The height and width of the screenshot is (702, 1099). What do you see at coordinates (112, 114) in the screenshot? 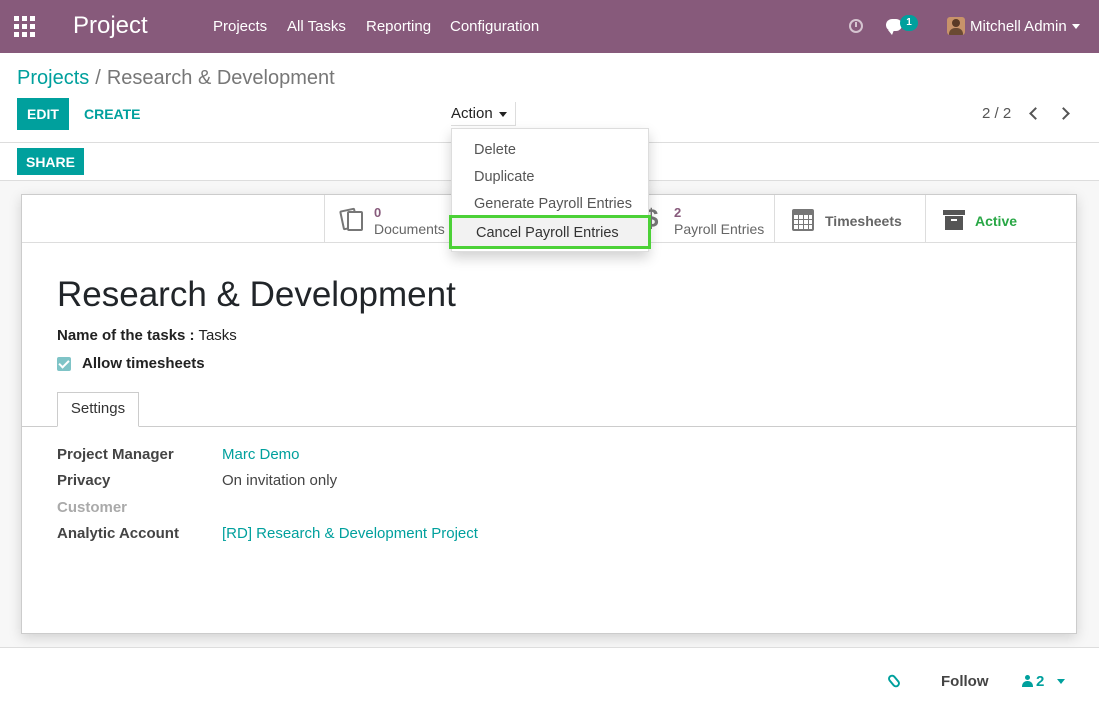
I see `create-button: CREATE` at bounding box center [112, 114].